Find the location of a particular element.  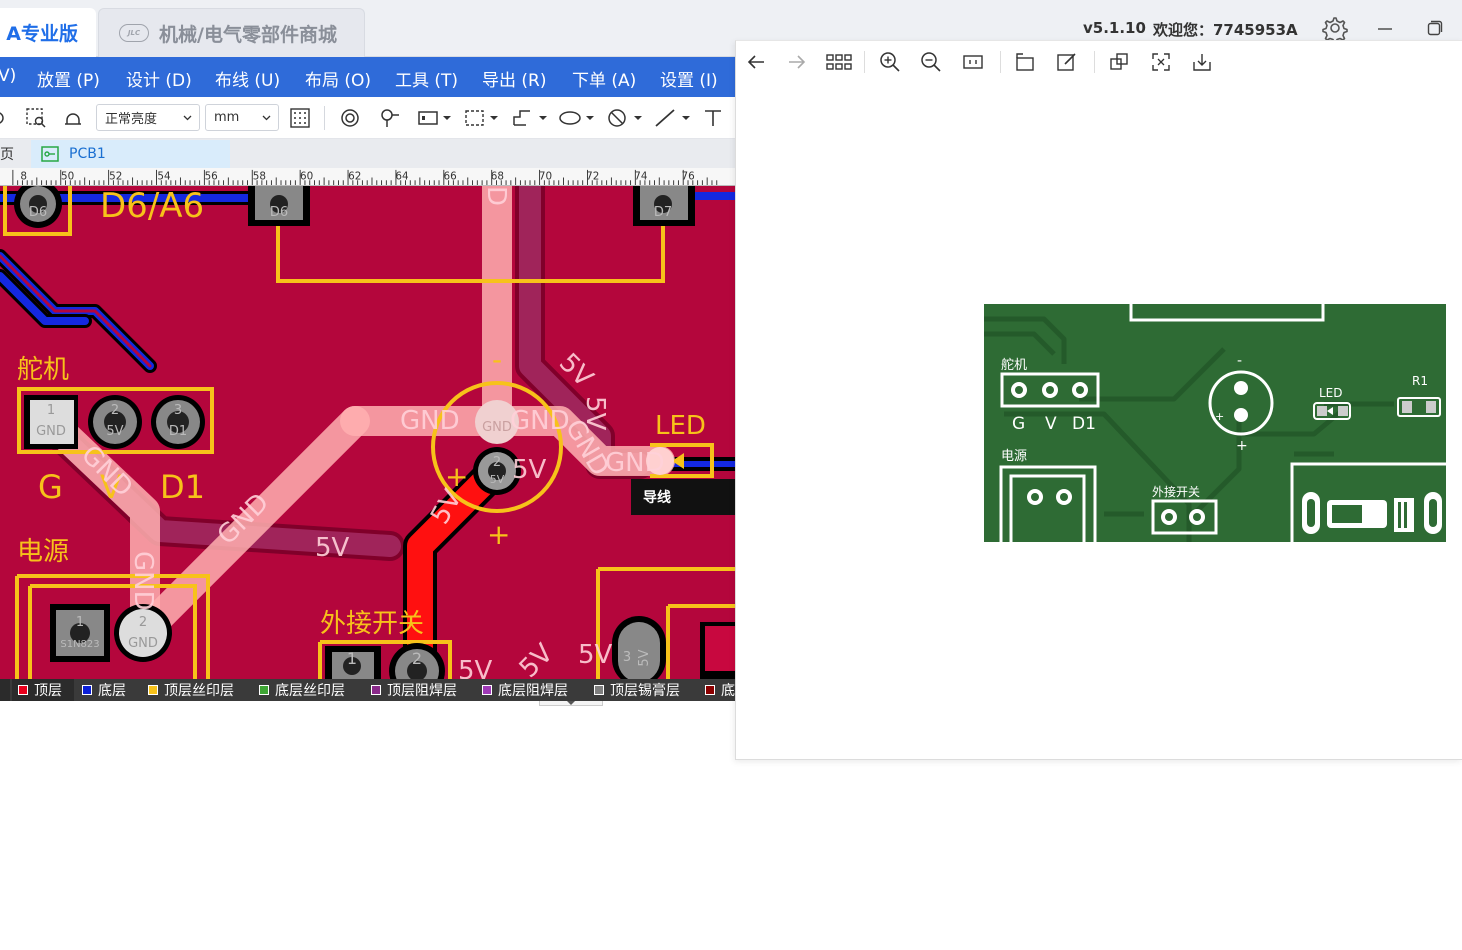

polyline-icon is located at coordinates (530, 118).